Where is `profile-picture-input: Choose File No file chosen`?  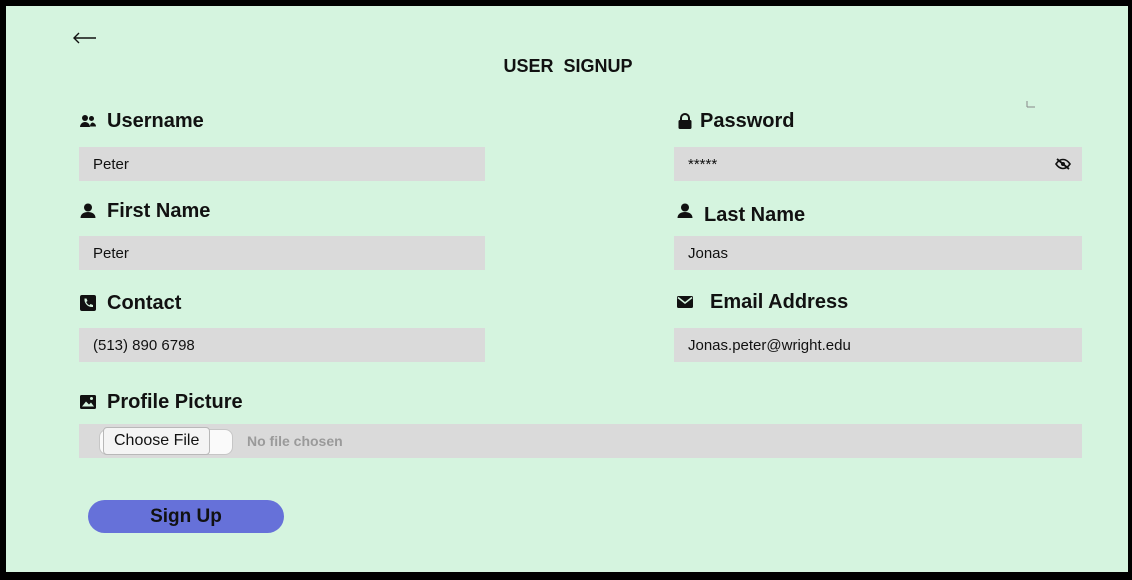 profile-picture-input: Choose File No file chosen is located at coordinates (580, 441).